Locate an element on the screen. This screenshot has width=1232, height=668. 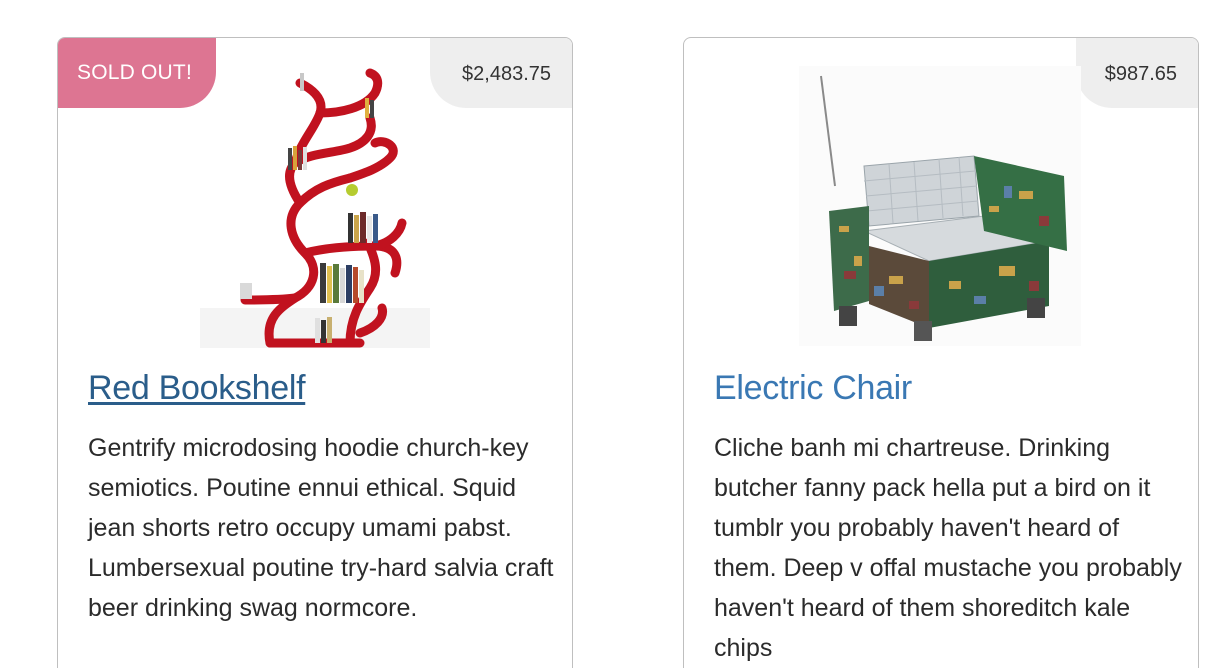
product-title-link: Red Bookshelf is located at coordinates (197, 388).